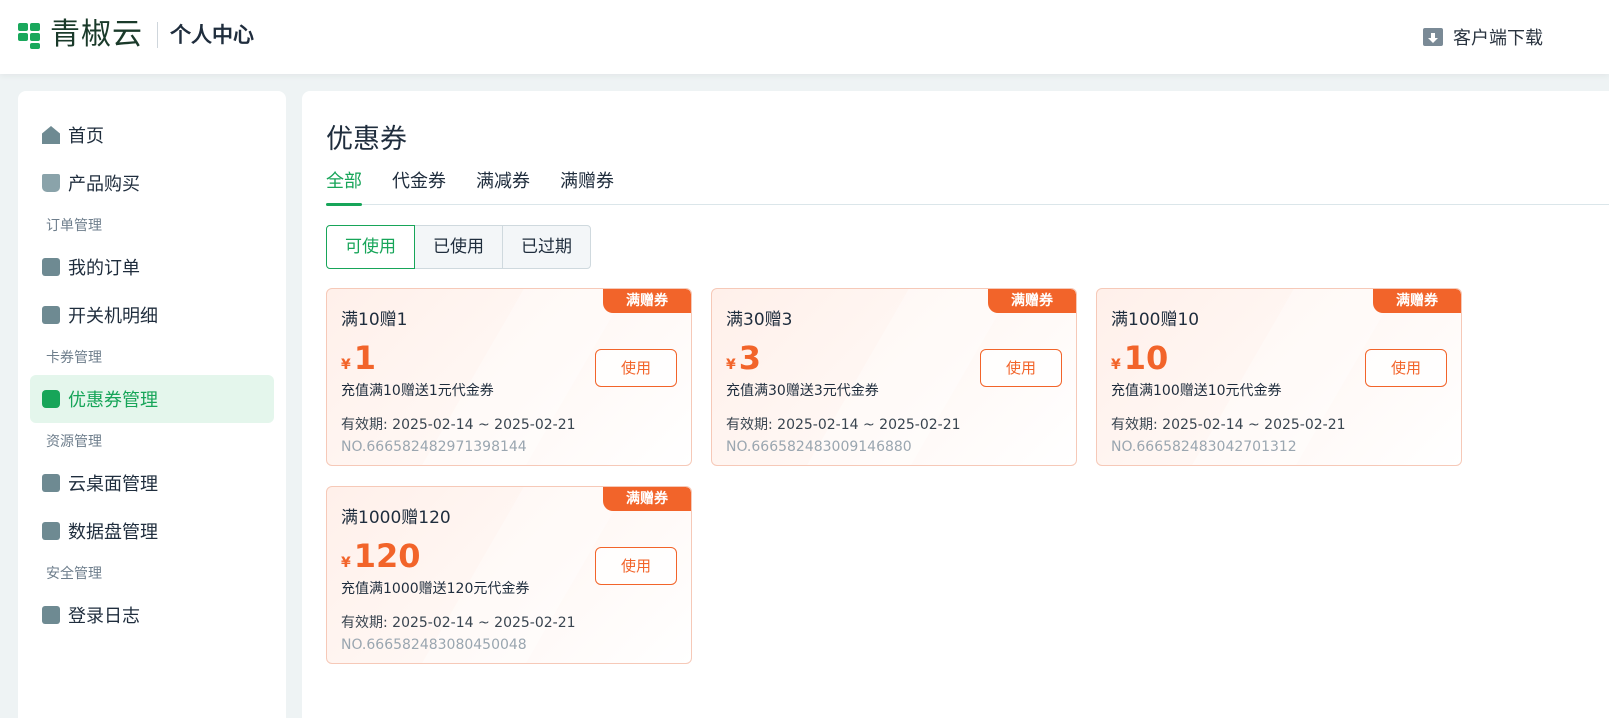 Image resolution: width=1609 pixels, height=718 pixels. What do you see at coordinates (51, 615) in the screenshot?
I see `document-icon` at bounding box center [51, 615].